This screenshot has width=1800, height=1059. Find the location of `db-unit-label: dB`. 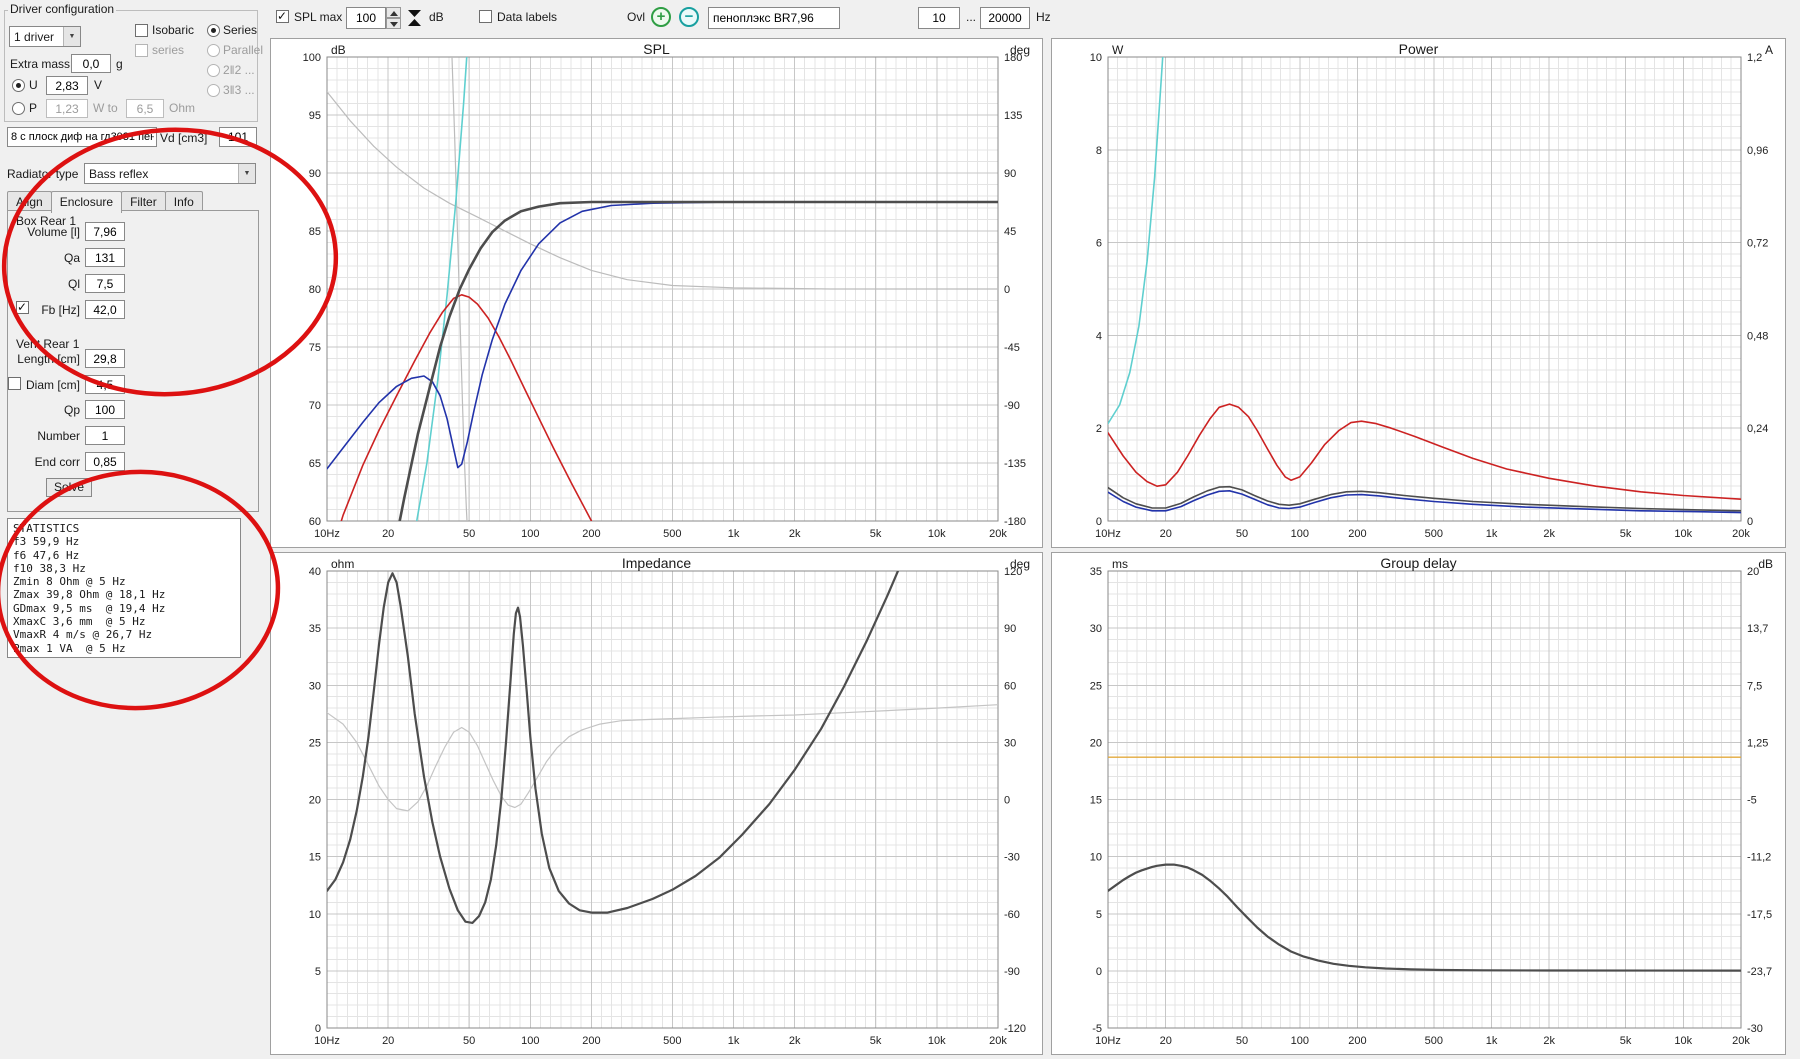

db-unit-label: dB is located at coordinates (436, 17).